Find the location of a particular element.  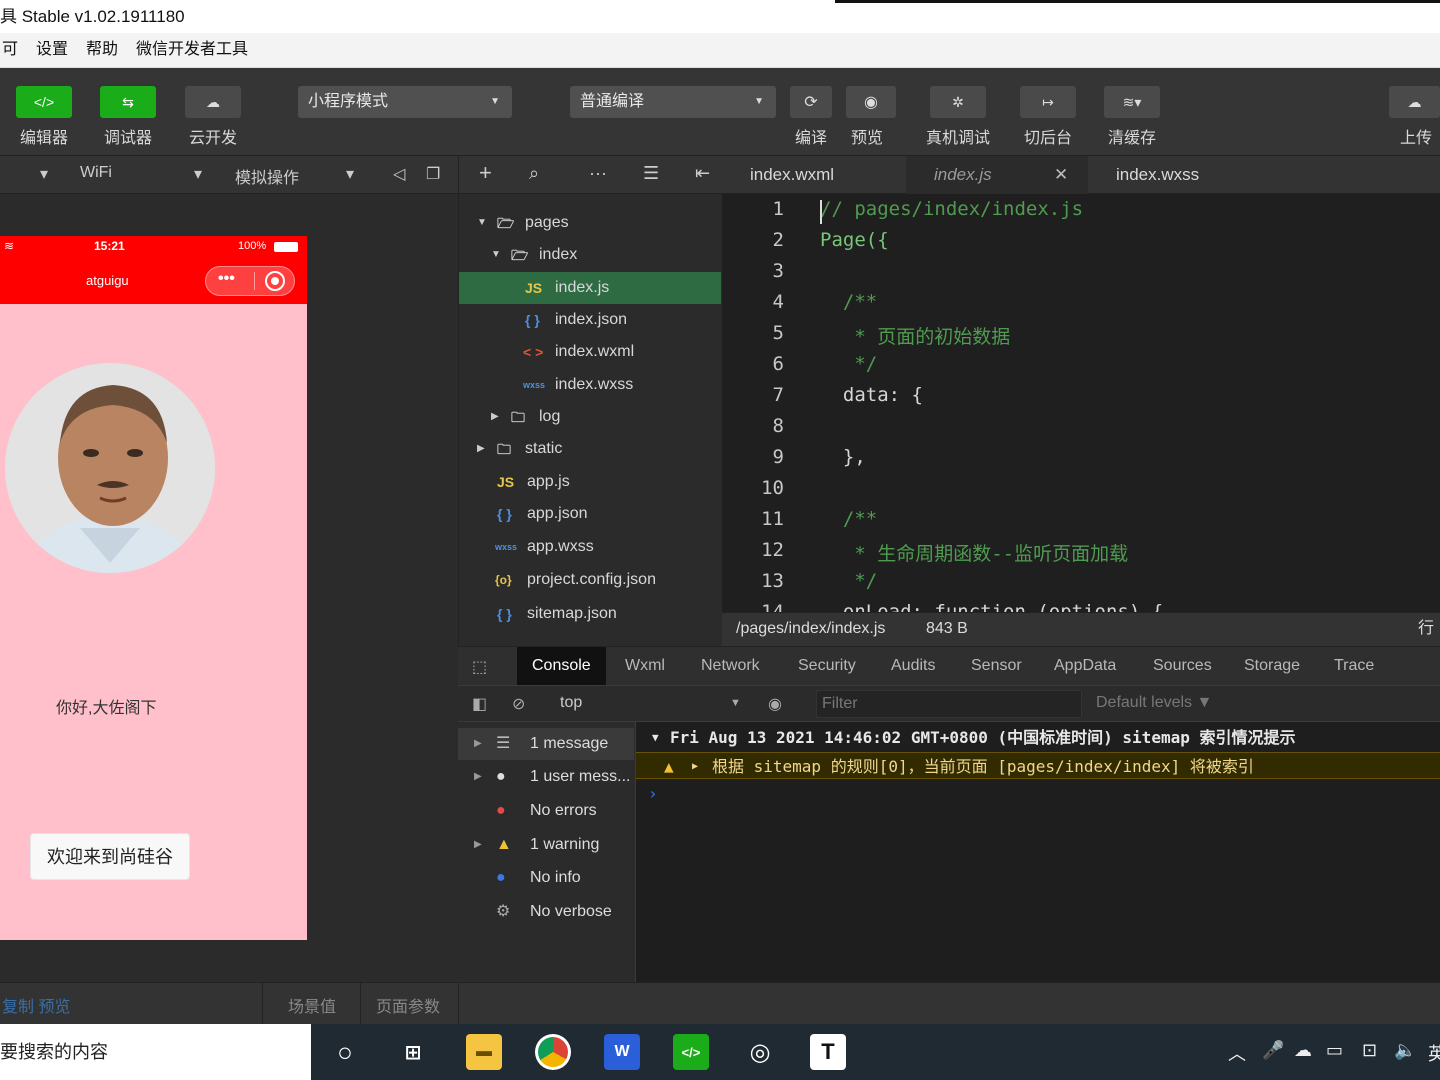

scene-value-button: 场景值 is located at coordinates (312, 1005).